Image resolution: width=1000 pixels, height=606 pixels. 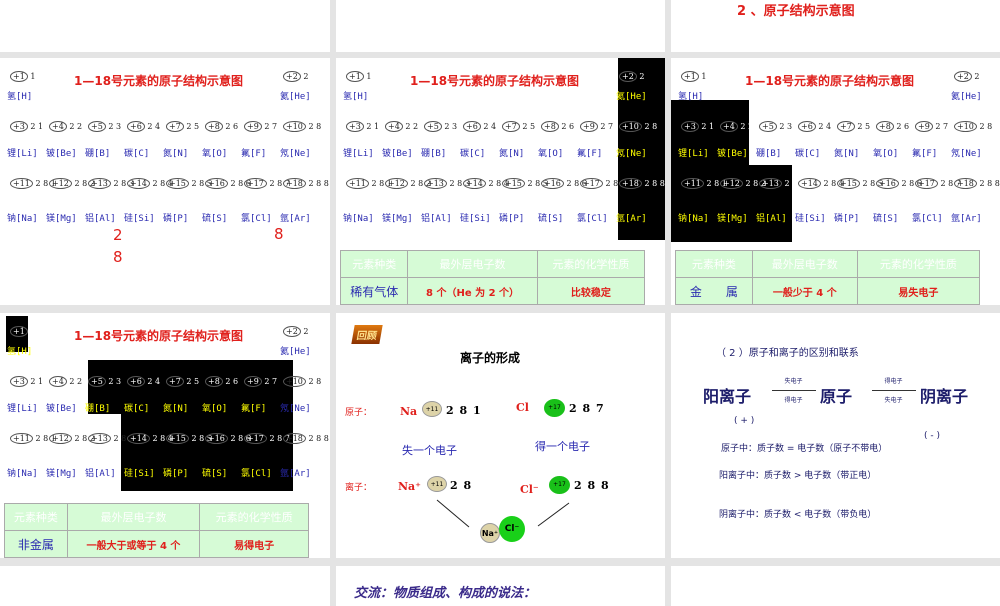 What do you see at coordinates (104, 126) in the screenshot?
I see `atom-diagram: +5 2 3` at bounding box center [104, 126].